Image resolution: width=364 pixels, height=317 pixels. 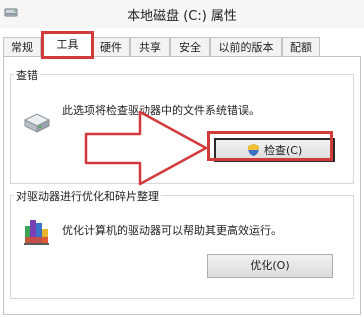 What do you see at coordinates (37, 123) in the screenshot?
I see `hard-drive-icon` at bounding box center [37, 123].